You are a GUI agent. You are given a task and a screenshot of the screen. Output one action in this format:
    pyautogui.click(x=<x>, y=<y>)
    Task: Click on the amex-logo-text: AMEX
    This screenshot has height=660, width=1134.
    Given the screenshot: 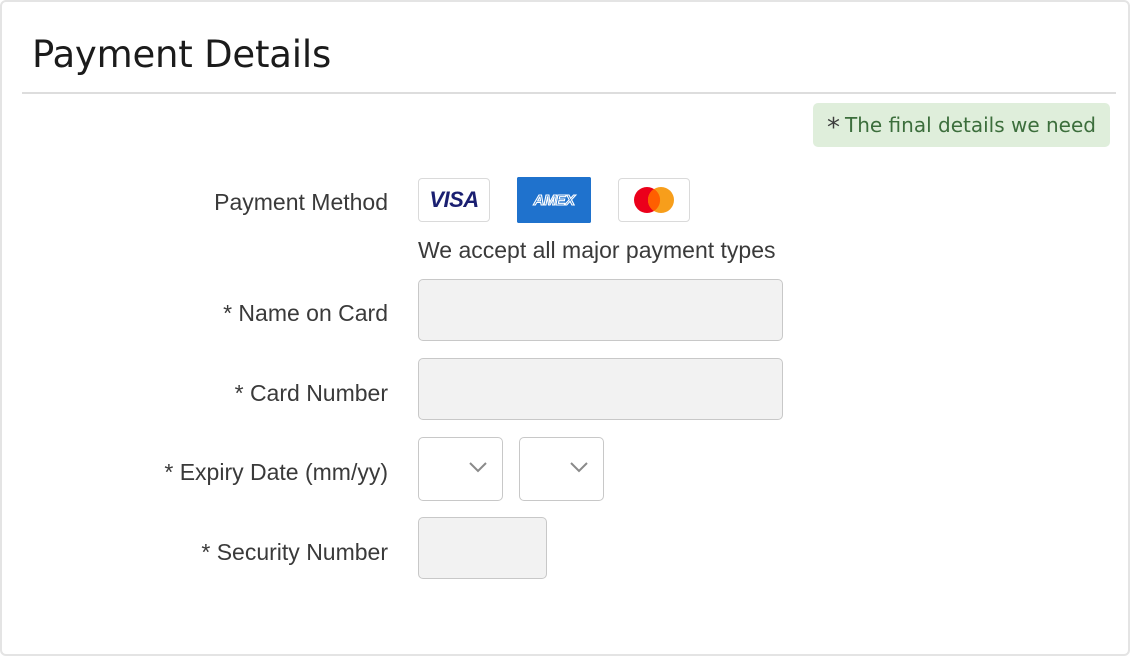 What is the action you would take?
    pyautogui.click(x=555, y=200)
    